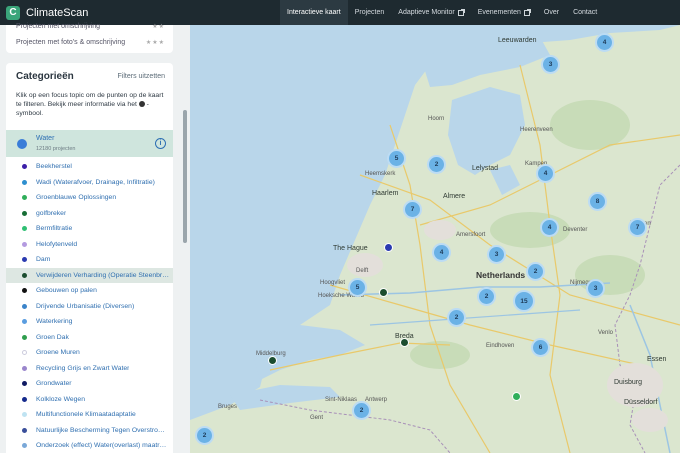 The image size is (680, 453). Describe the element at coordinates (43, 260) in the screenshot. I see `category-label: Dam` at that location.